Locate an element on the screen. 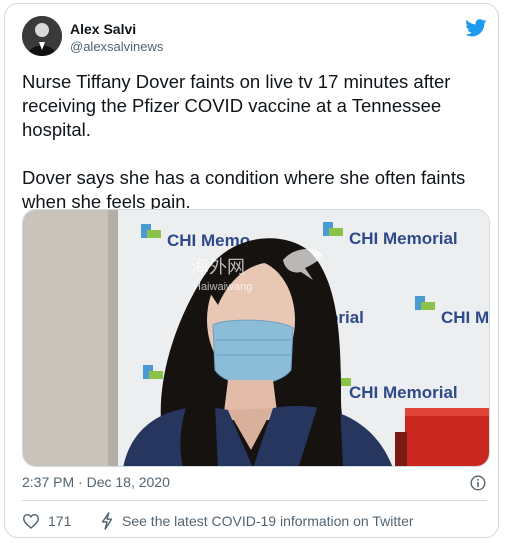 The width and height of the screenshot is (513, 543). avatar-image is located at coordinates (42, 36).